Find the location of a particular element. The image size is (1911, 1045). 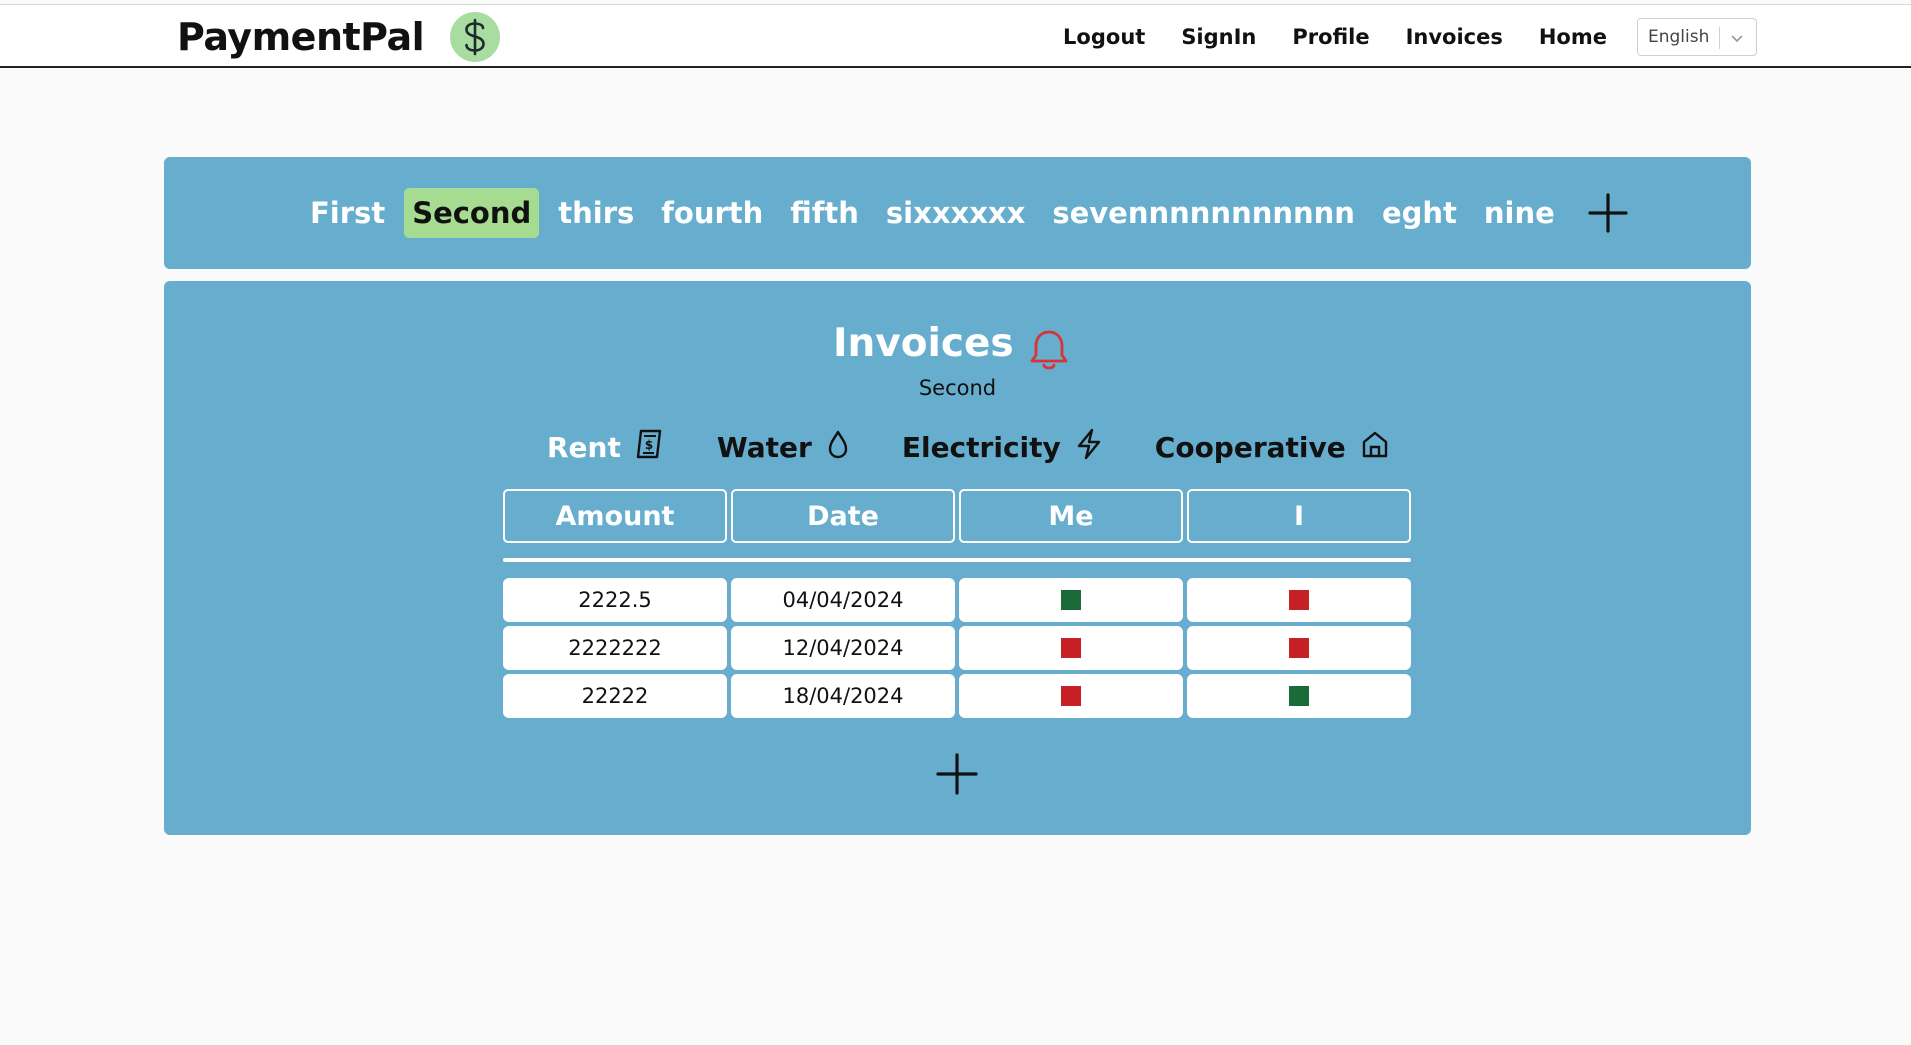

tab-thirs: thirs is located at coordinates (596, 213).